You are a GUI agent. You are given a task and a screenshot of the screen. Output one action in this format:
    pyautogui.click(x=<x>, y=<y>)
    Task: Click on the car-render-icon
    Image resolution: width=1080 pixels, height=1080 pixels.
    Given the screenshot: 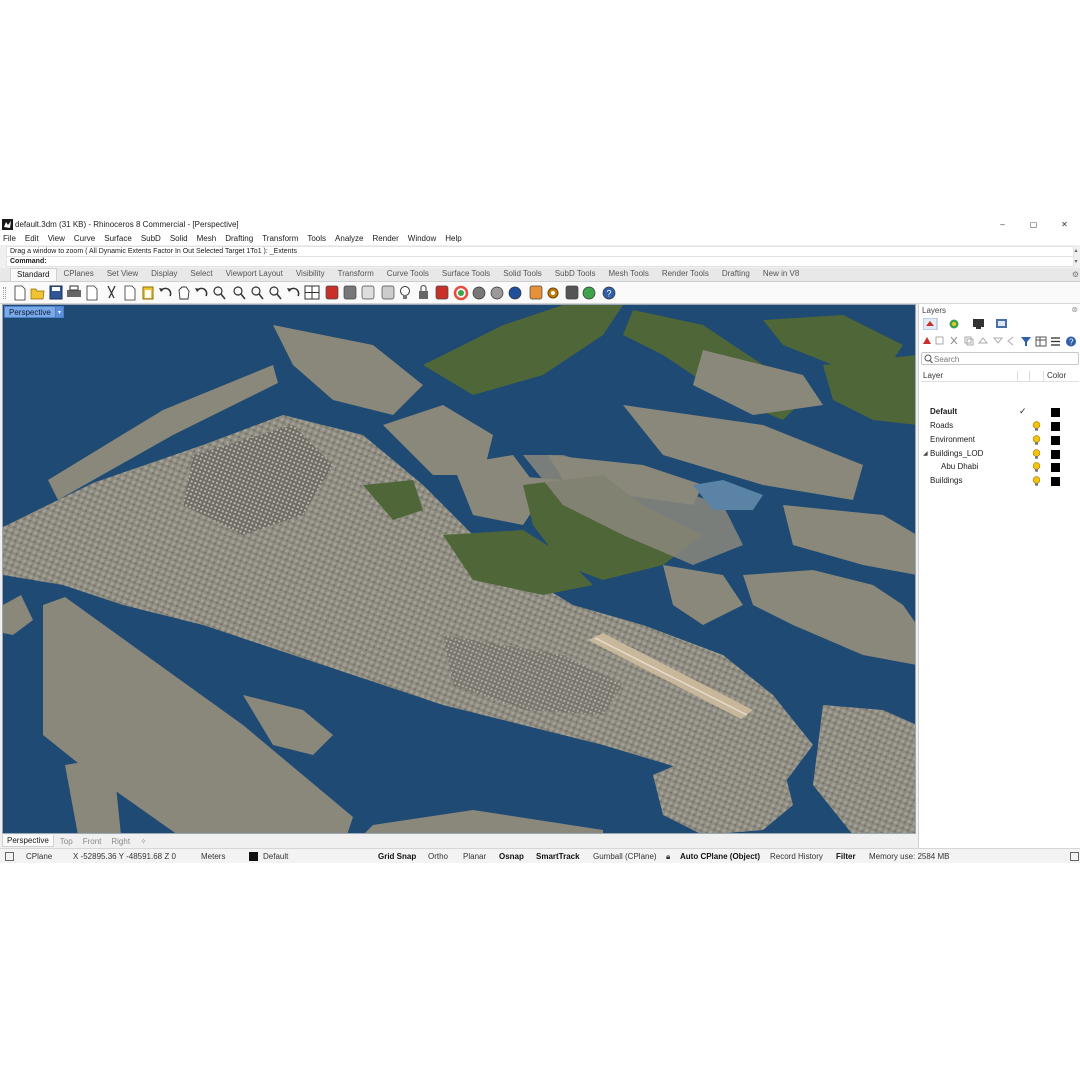 What is the action you would take?
    pyautogui.click(x=332, y=292)
    